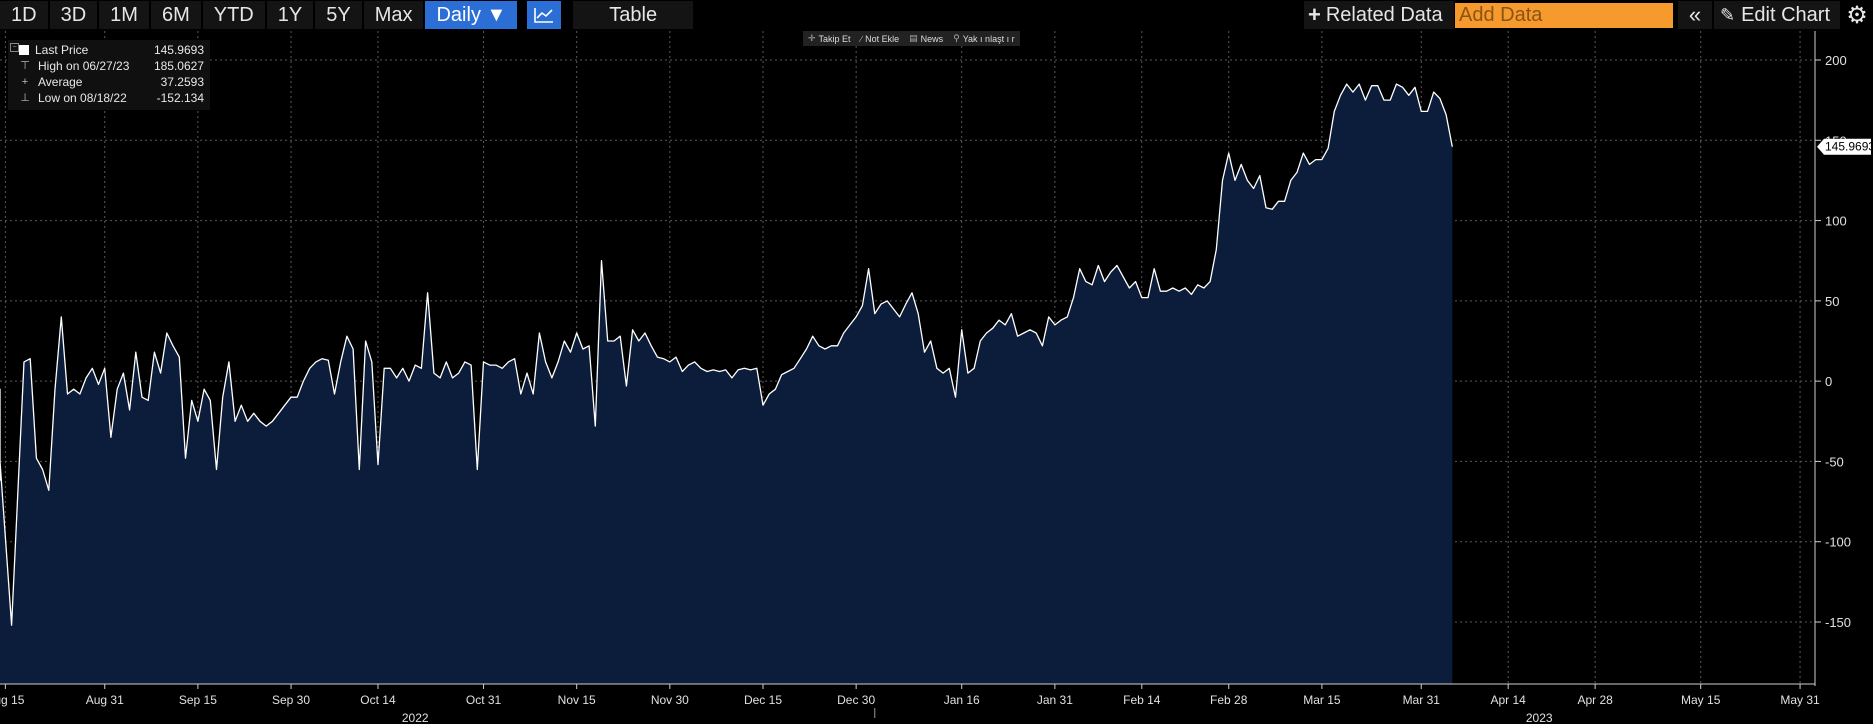  I want to click on y-tick-label: -50, so click(1834, 461).